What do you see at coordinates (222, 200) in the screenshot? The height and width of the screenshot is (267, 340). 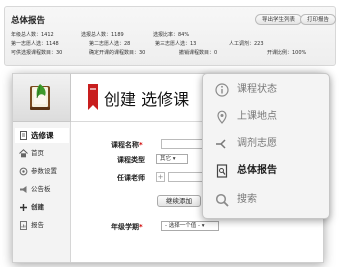 I see `search-icon` at bounding box center [222, 200].